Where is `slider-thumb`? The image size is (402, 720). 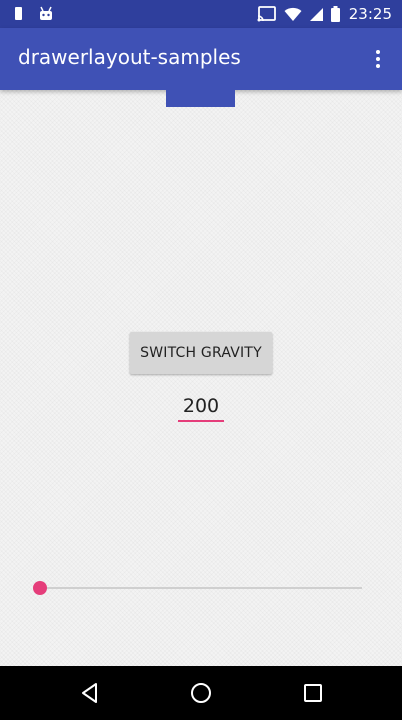 slider-thumb is located at coordinates (40, 588).